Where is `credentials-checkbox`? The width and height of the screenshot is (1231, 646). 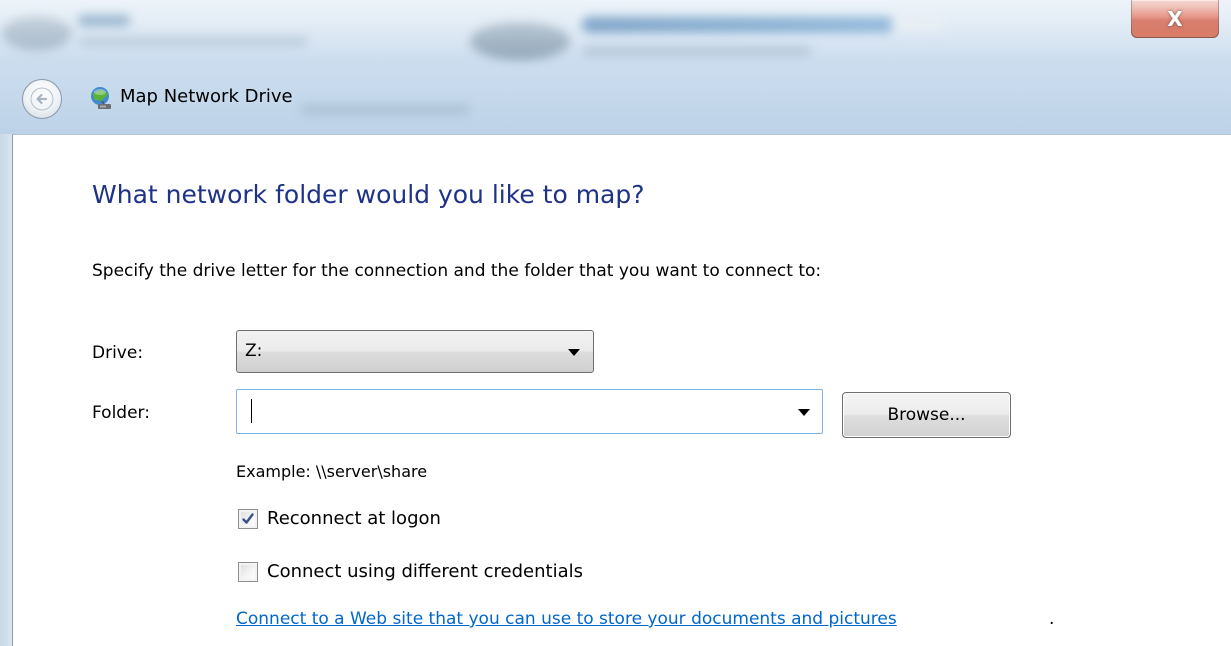 credentials-checkbox is located at coordinates (248, 571).